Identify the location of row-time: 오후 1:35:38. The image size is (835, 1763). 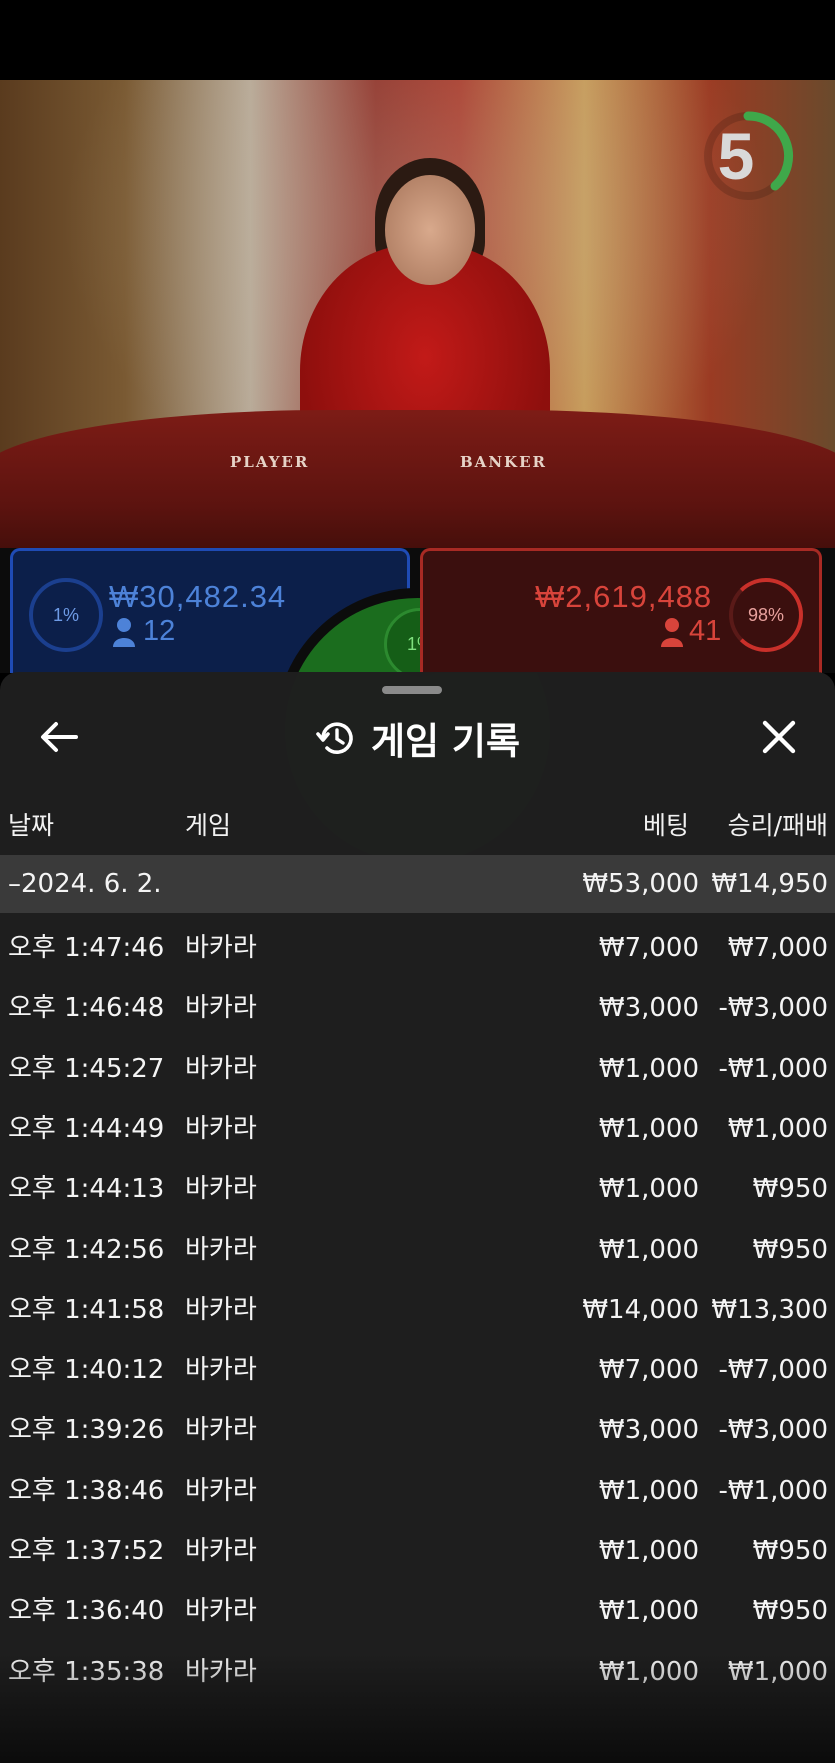
(86, 1671).